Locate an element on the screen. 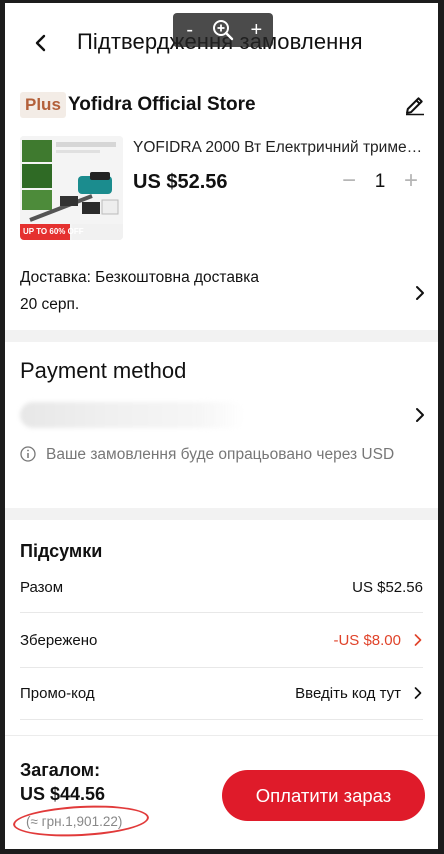  zoom-toolbar: - + is located at coordinates (223, 30).